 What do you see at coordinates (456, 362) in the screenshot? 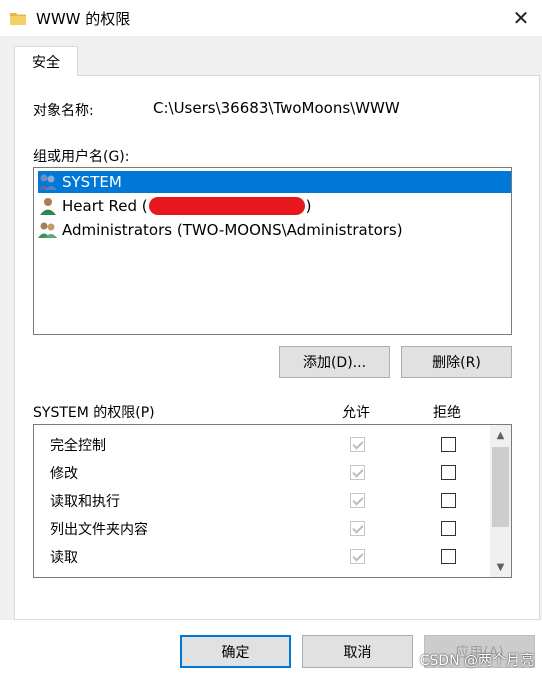
I see `remove-button: 删除(R)` at bounding box center [456, 362].